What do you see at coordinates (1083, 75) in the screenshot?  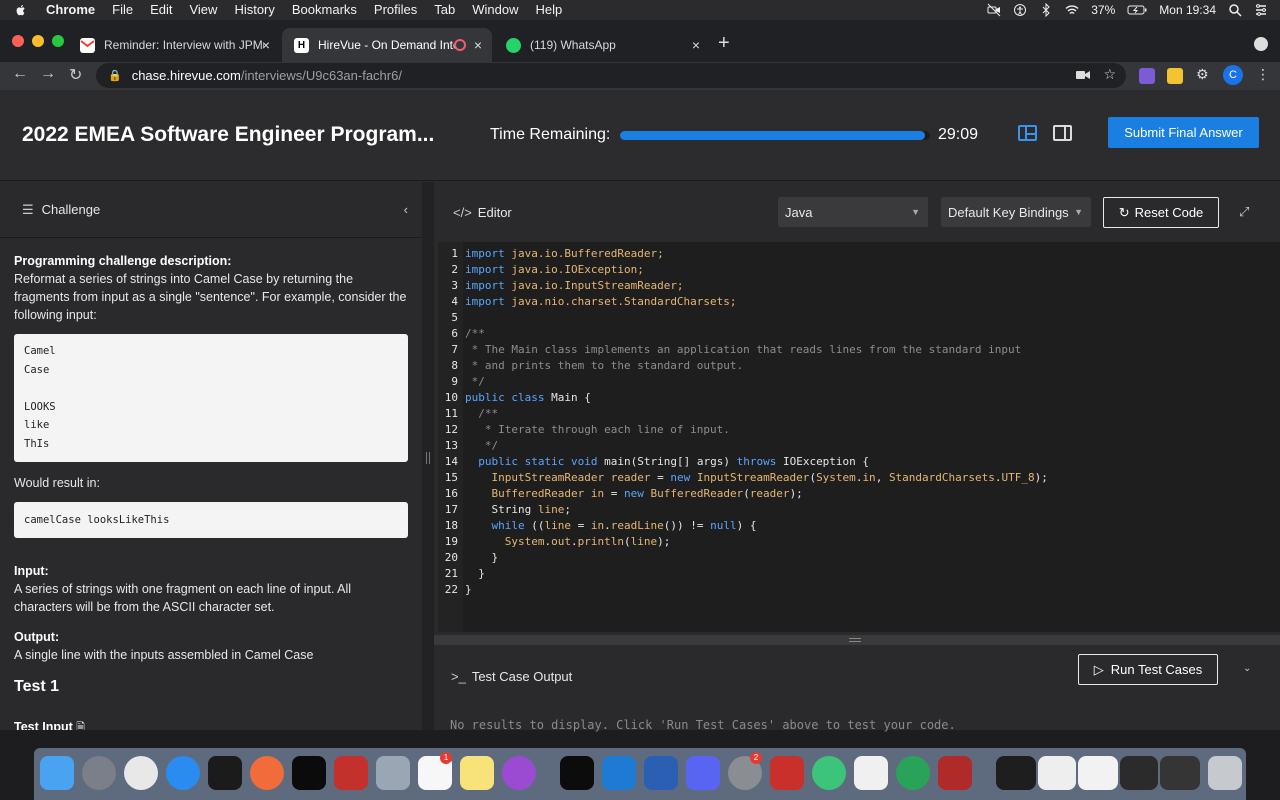 I see `camera-in-use-icon` at bounding box center [1083, 75].